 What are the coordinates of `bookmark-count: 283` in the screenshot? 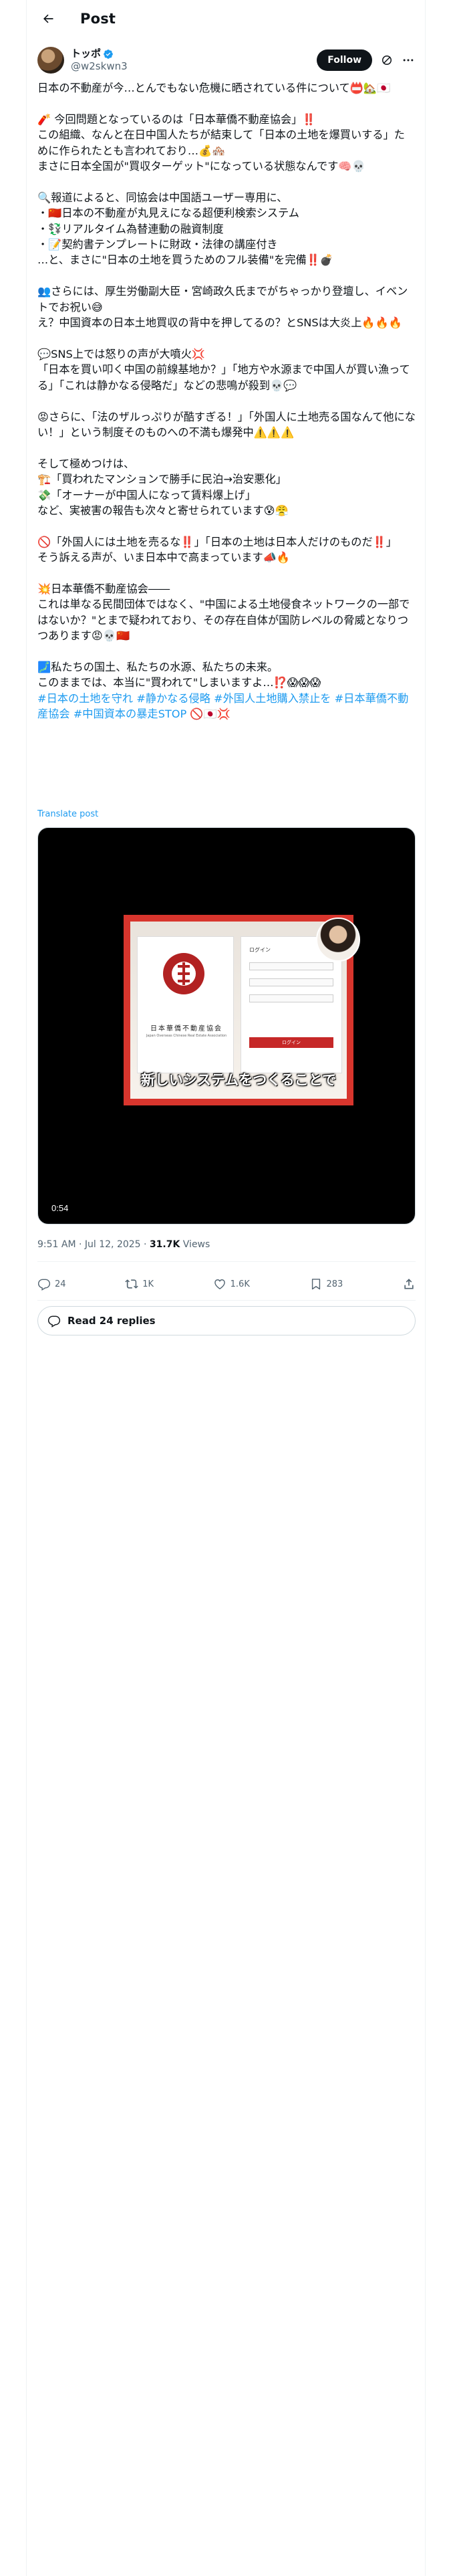 It's located at (334, 1284).